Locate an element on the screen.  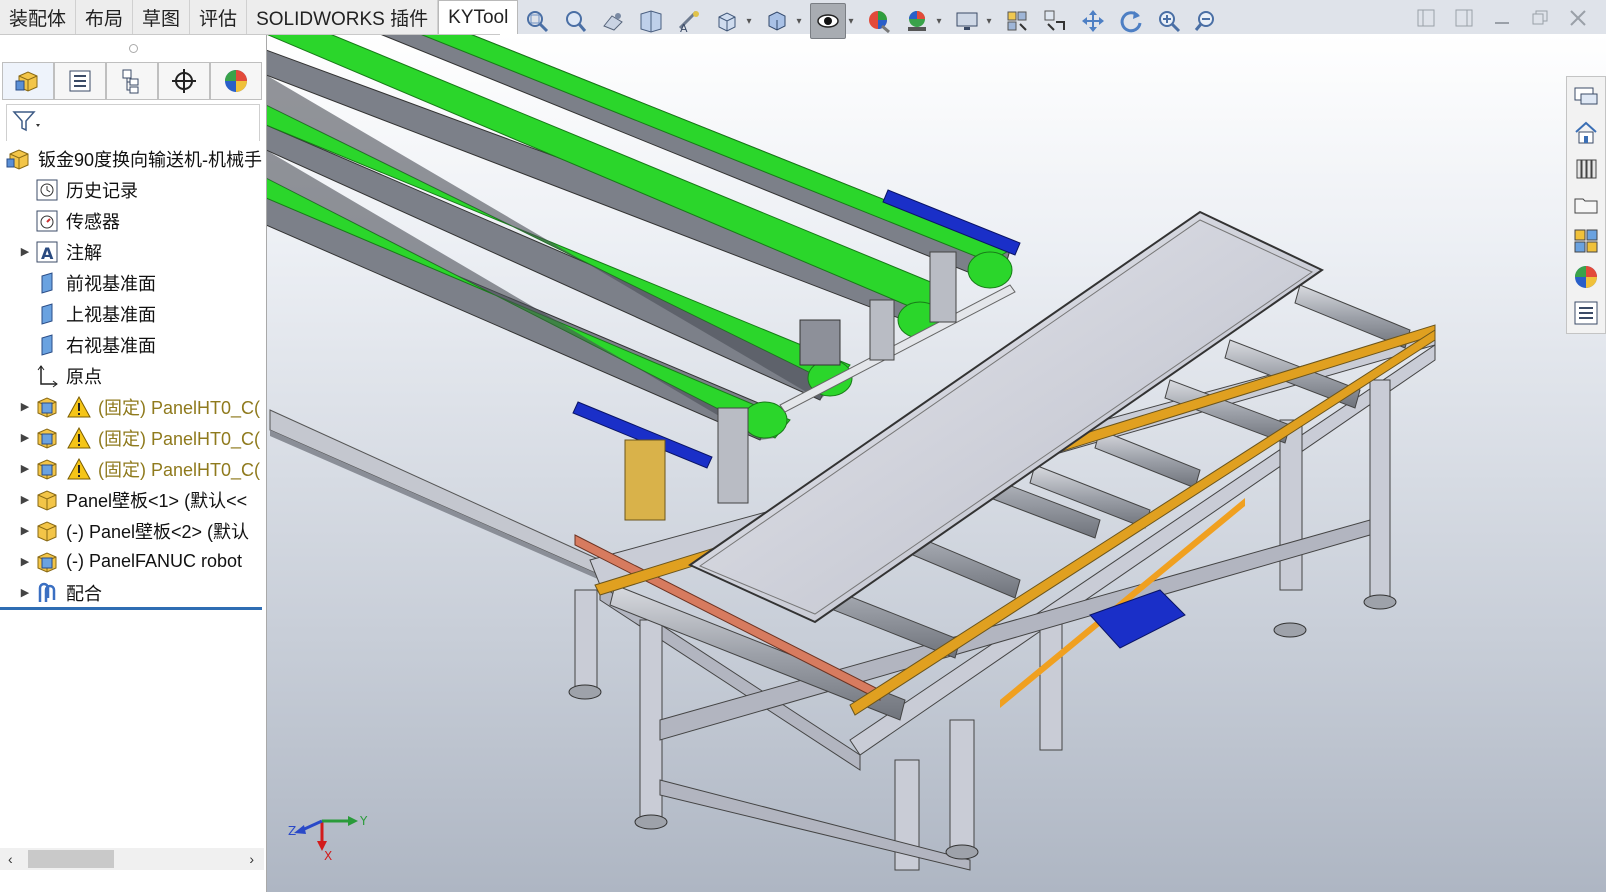
custom-properties-icon is located at coordinates (1586, 313).